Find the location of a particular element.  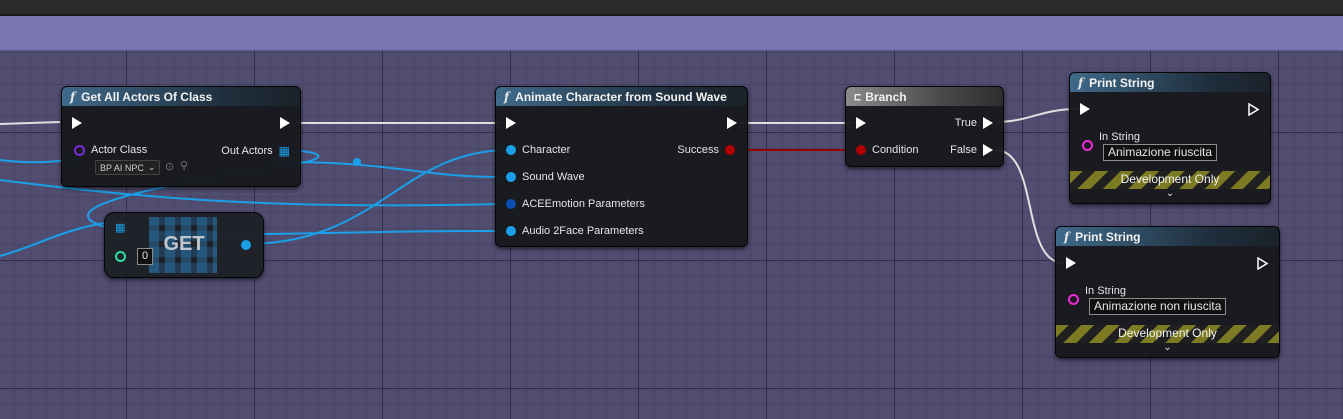

search-icon: ⚲ is located at coordinates (184, 165).